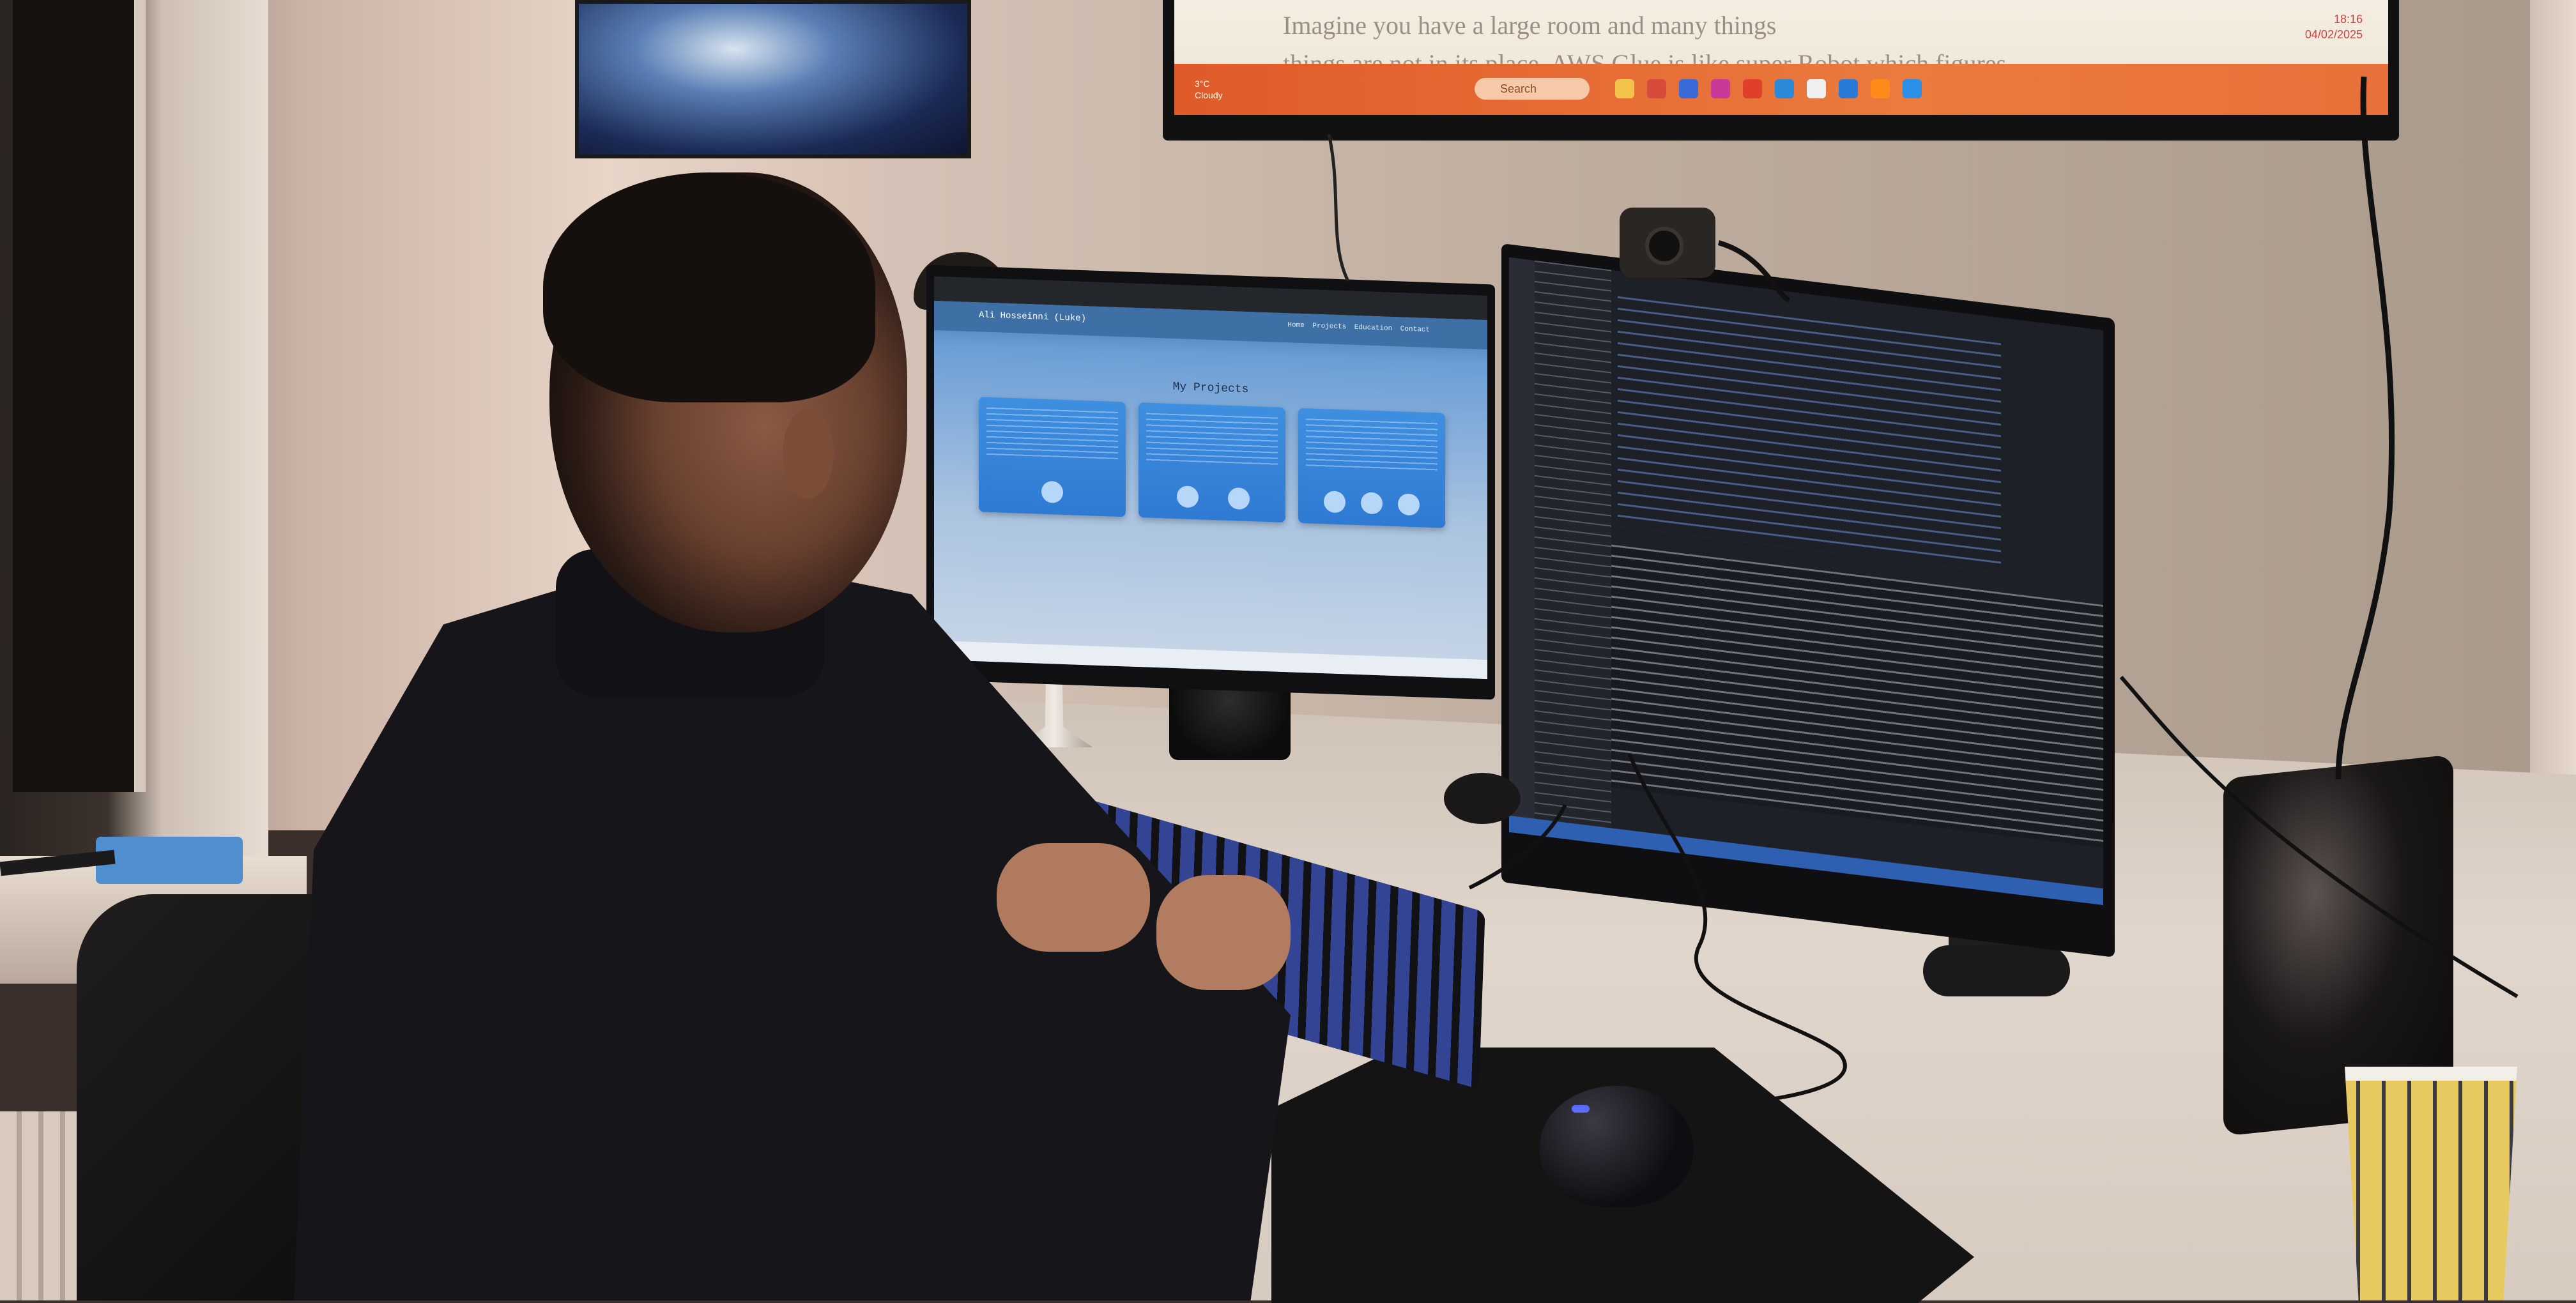  What do you see at coordinates (2431, 1183) in the screenshot?
I see `paper-cup` at bounding box center [2431, 1183].